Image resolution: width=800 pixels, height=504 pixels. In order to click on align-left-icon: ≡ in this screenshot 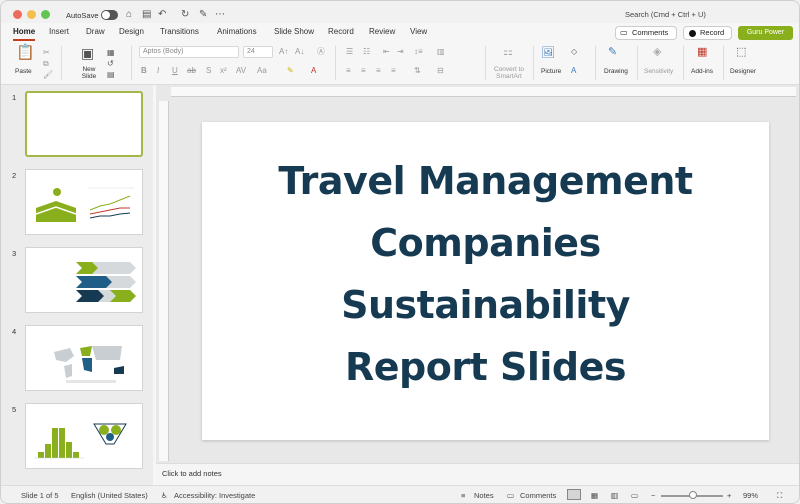, I will do `click(348, 71)`.